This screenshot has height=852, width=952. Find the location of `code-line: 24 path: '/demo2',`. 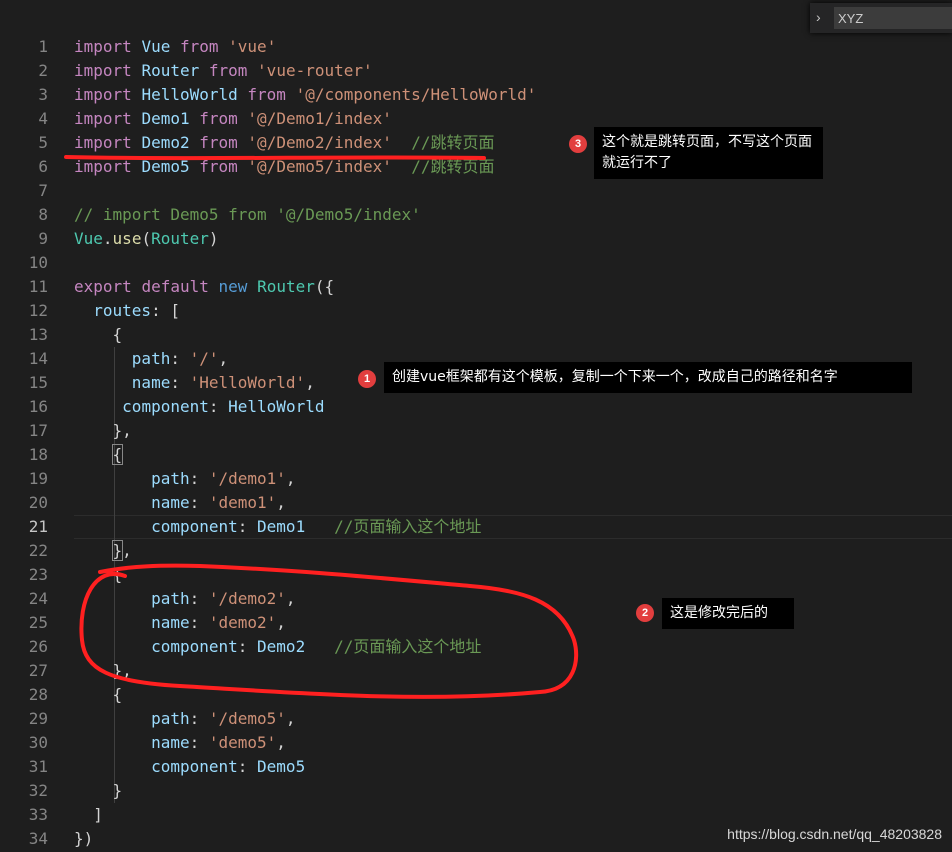

code-line: 24 path: '/demo2', is located at coordinates (476, 599).